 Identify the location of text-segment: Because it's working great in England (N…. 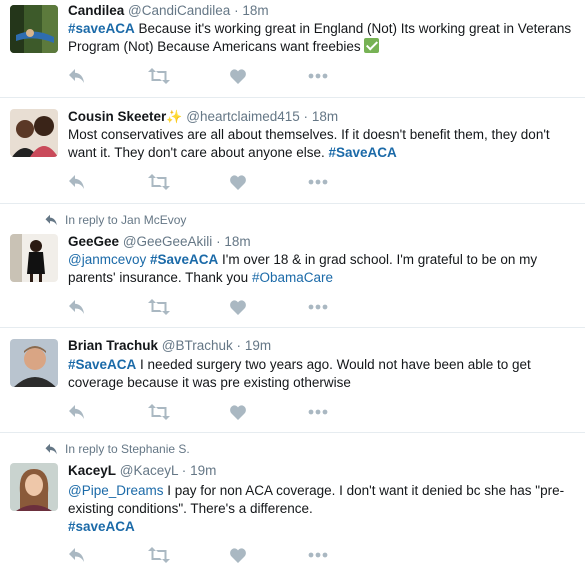
(320, 37).